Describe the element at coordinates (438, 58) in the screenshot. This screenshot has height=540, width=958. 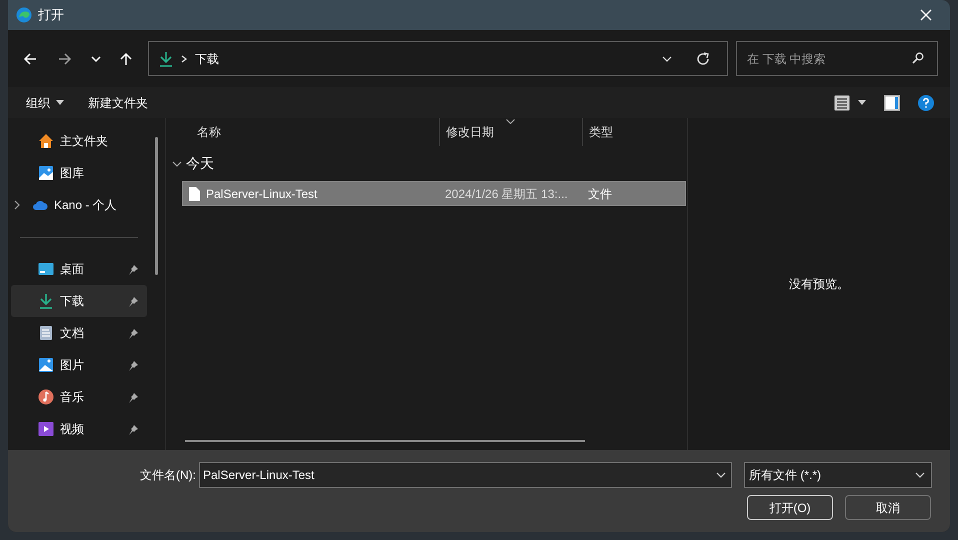
I see `address-bar: 下载` at that location.